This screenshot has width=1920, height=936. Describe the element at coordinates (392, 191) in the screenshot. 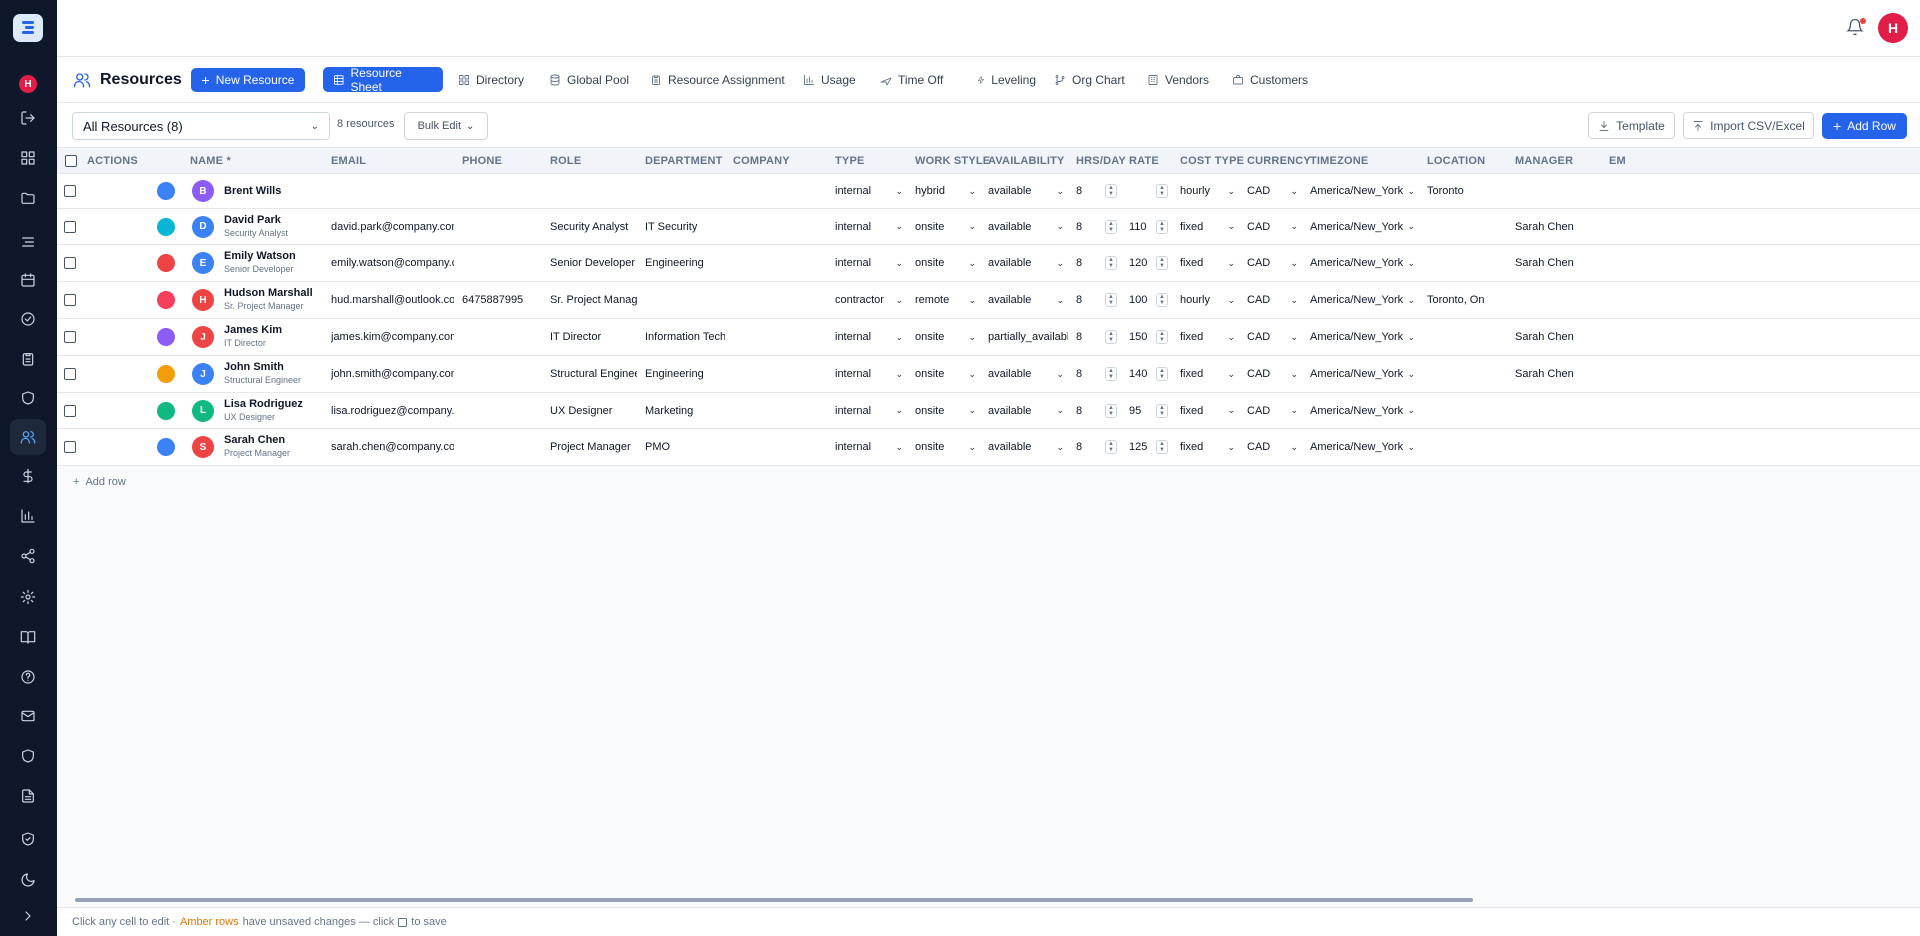

I see `email-cell` at that location.